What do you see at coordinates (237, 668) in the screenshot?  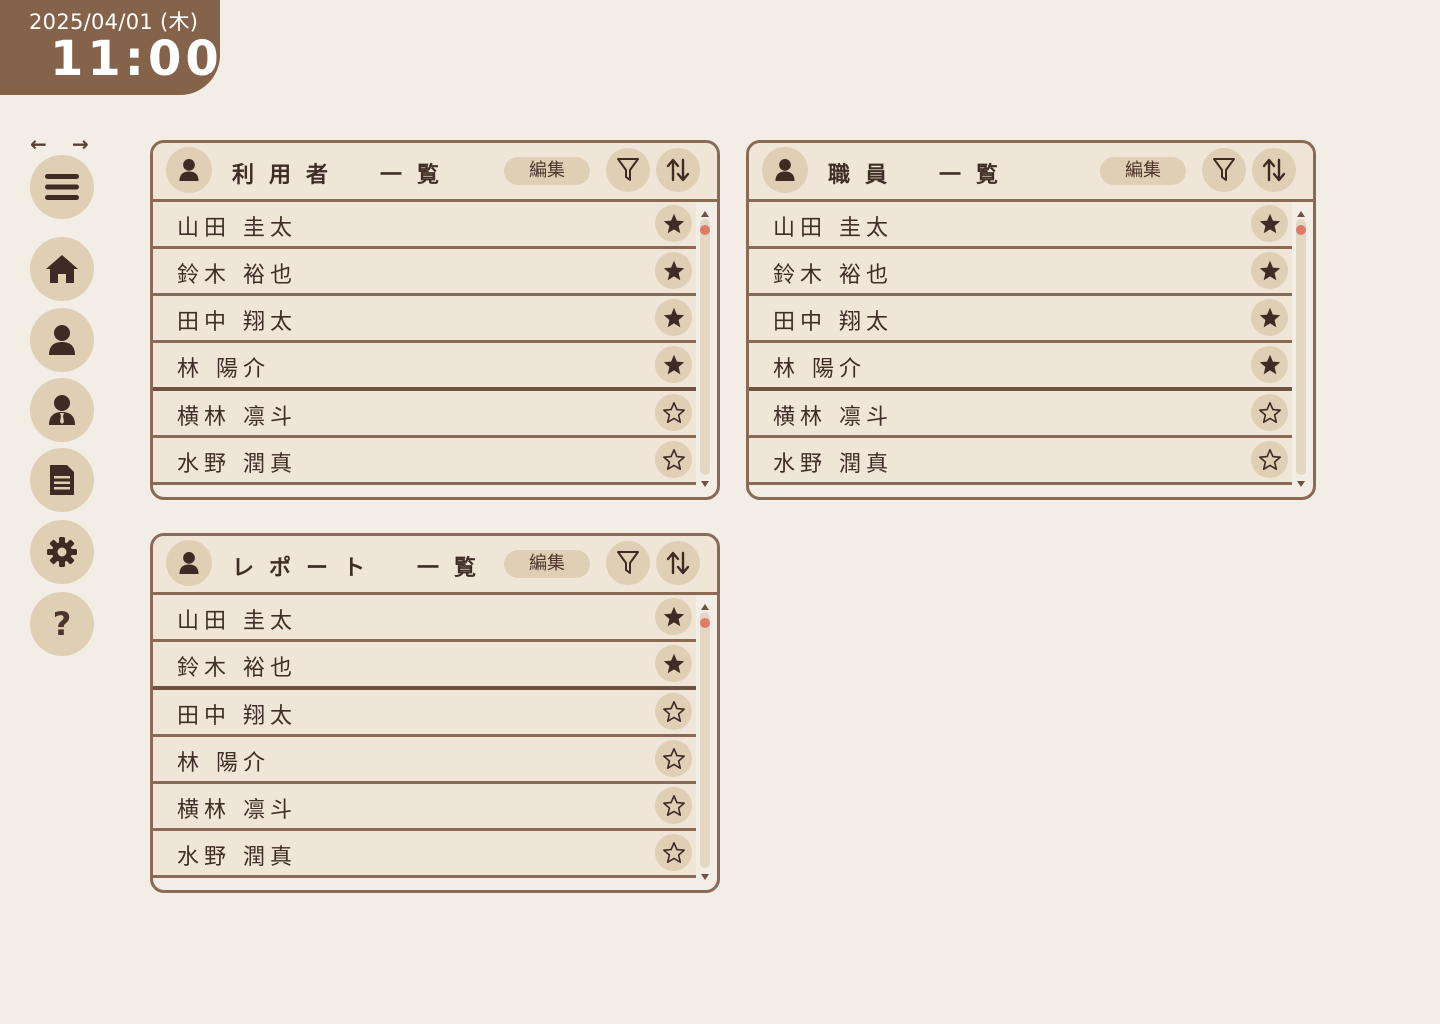 I see `list-item-name: 鈴木 裕也` at bounding box center [237, 668].